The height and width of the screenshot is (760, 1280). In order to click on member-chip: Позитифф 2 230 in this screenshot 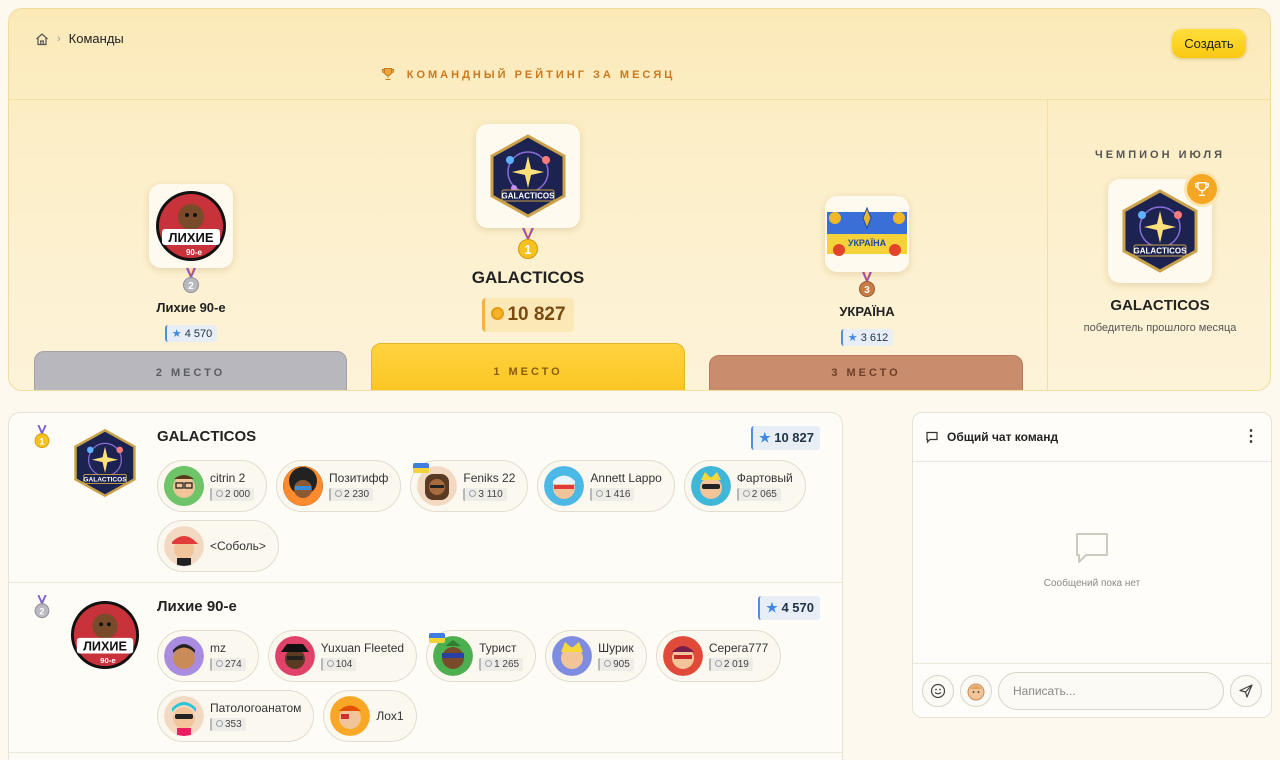, I will do `click(339, 486)`.